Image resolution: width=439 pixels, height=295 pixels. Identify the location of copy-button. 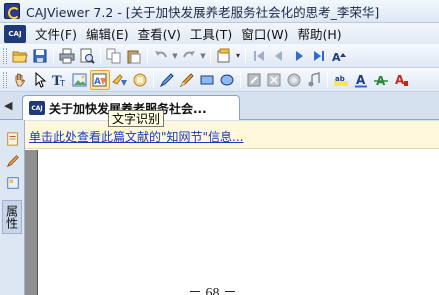
(114, 56).